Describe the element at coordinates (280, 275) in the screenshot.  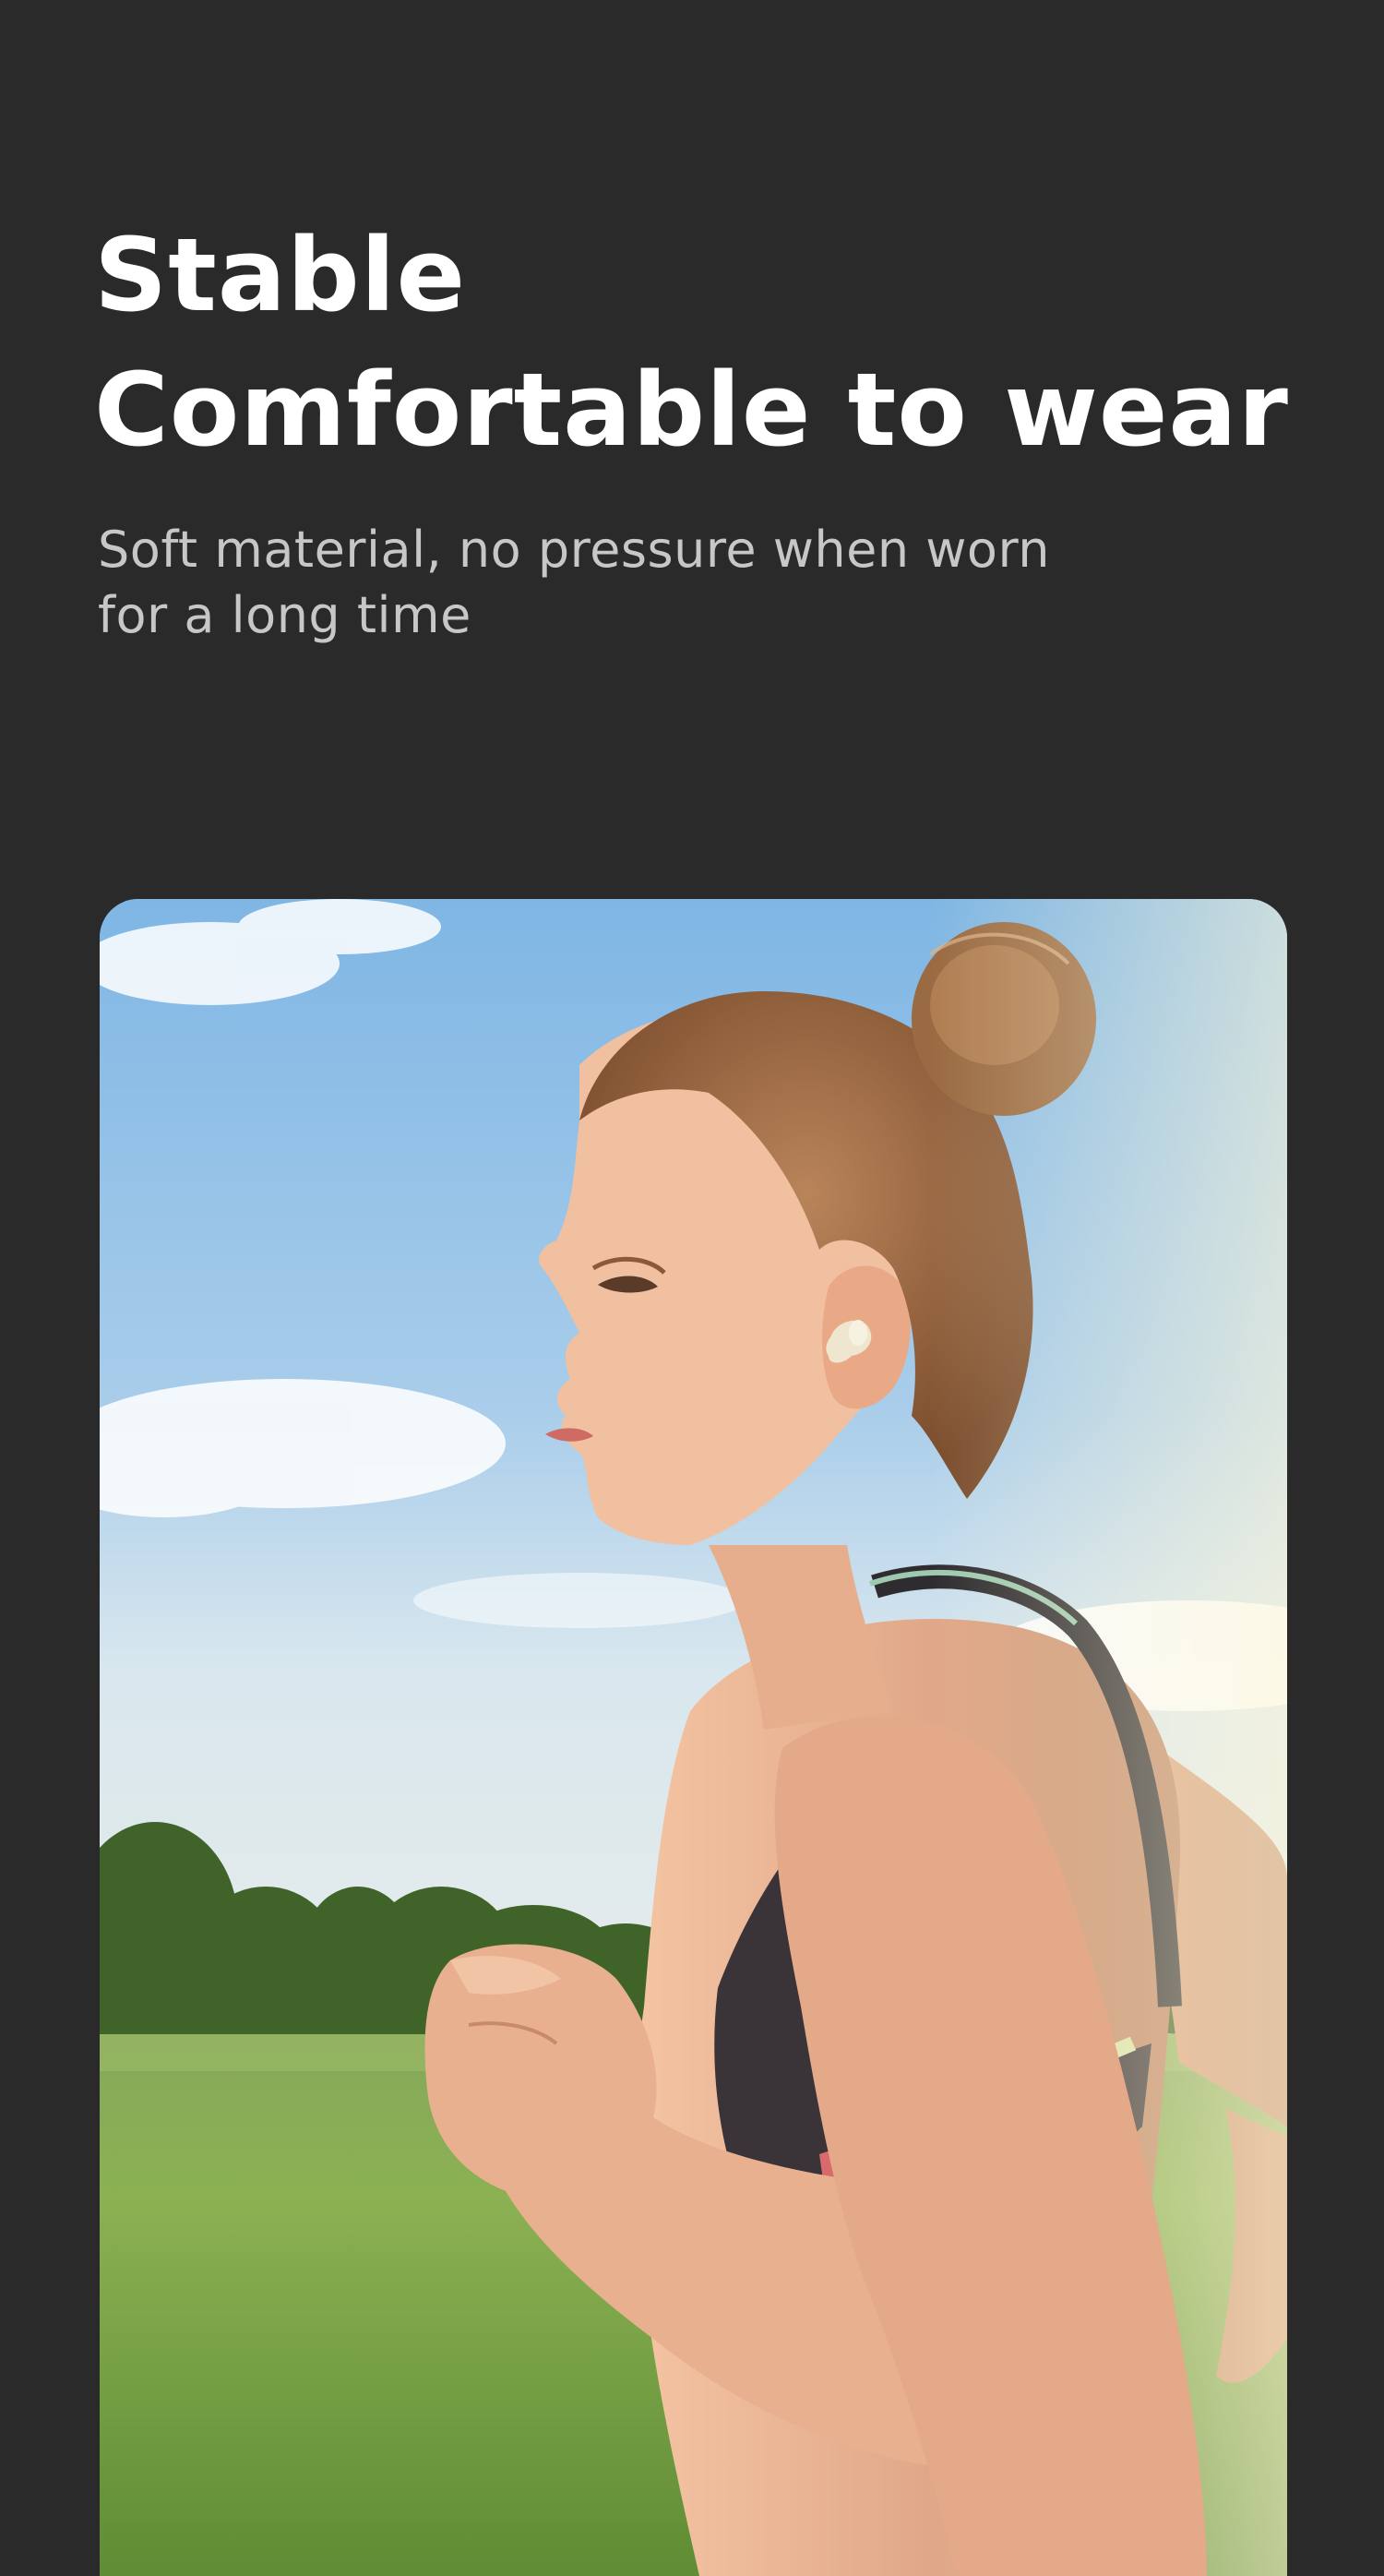
I see `headline-line-1: Stable` at that location.